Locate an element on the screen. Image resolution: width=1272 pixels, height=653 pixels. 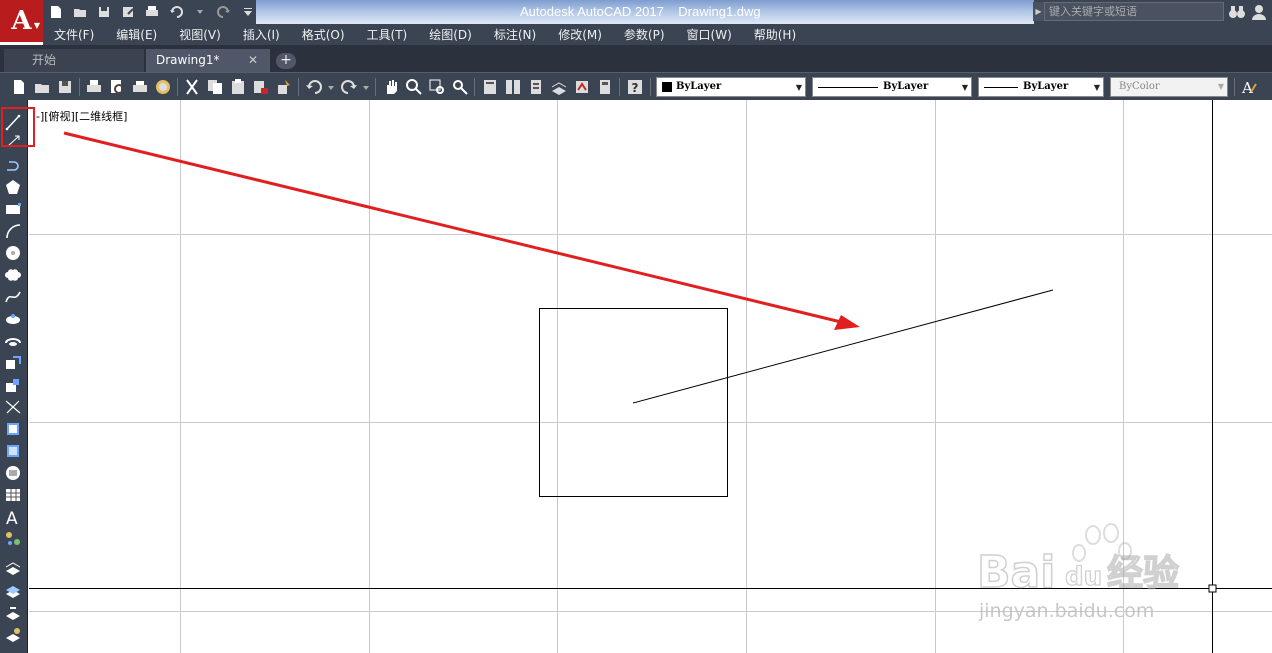
redo-dropdown-icon is located at coordinates (363, 87).